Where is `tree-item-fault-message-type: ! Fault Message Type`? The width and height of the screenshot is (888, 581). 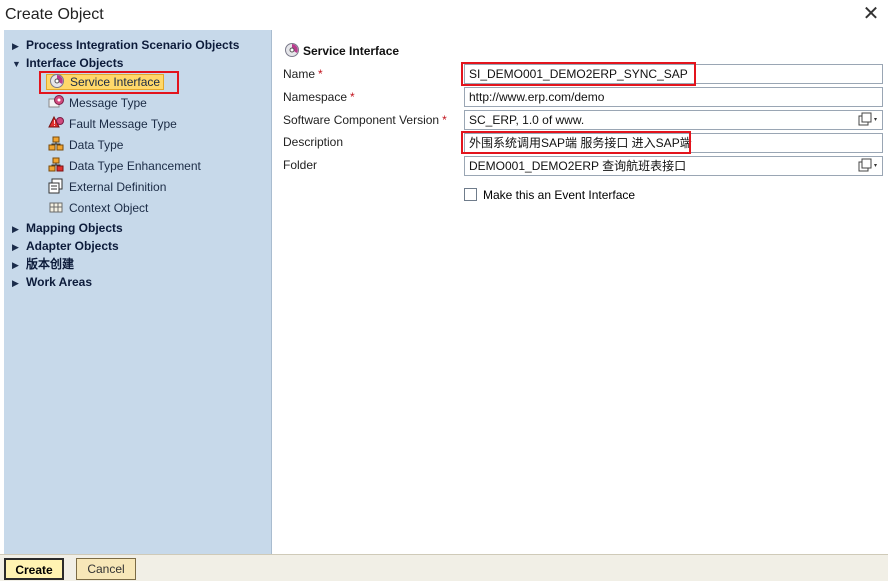 tree-item-fault-message-type: ! Fault Message Type is located at coordinates (112, 124).